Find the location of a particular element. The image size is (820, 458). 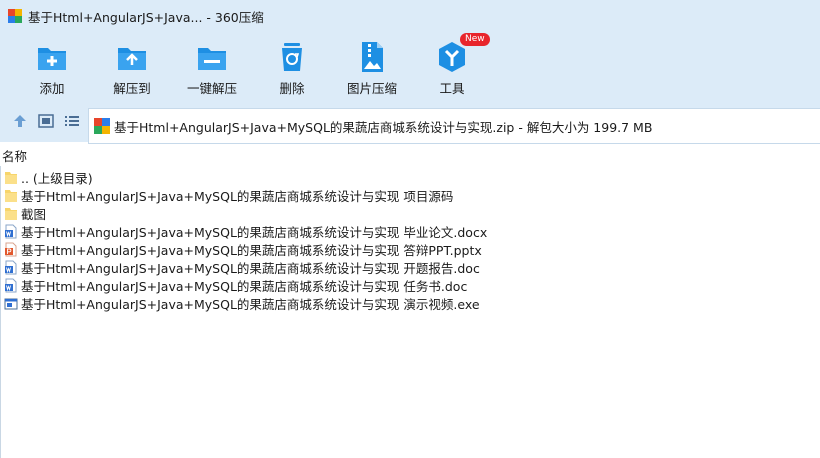

recycle-bin-icon is located at coordinates (292, 57).